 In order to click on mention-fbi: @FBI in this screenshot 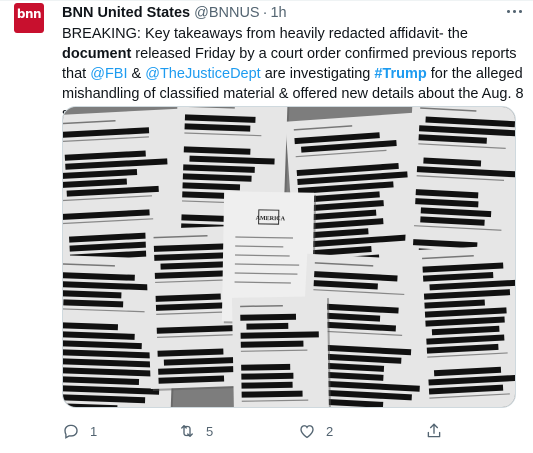, I will do `click(108, 74)`.